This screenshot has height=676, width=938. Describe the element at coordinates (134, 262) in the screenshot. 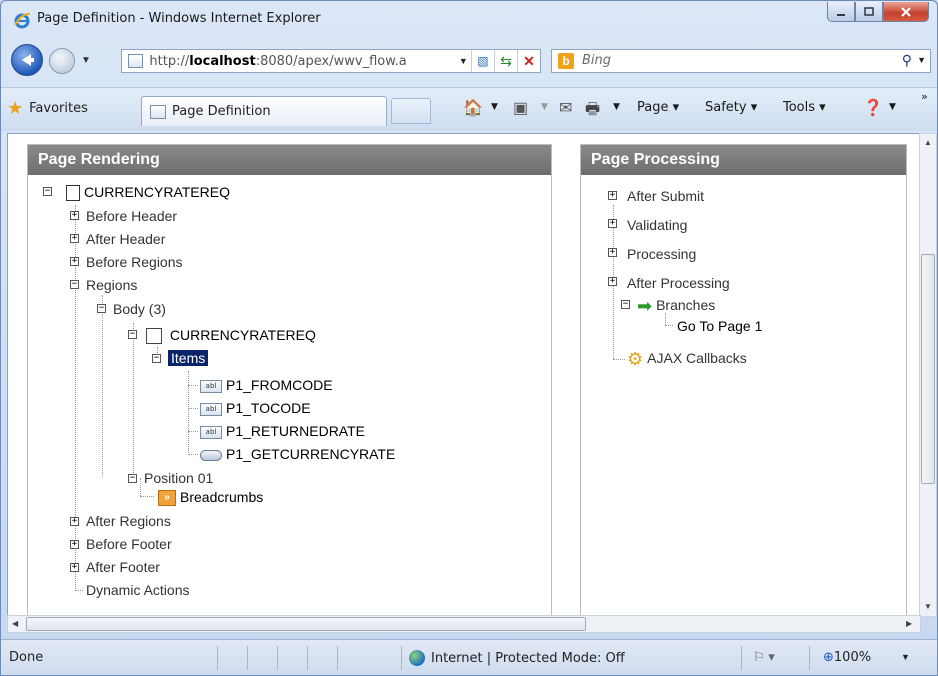

I see `tree-node-before-regions: Before Regions` at that location.